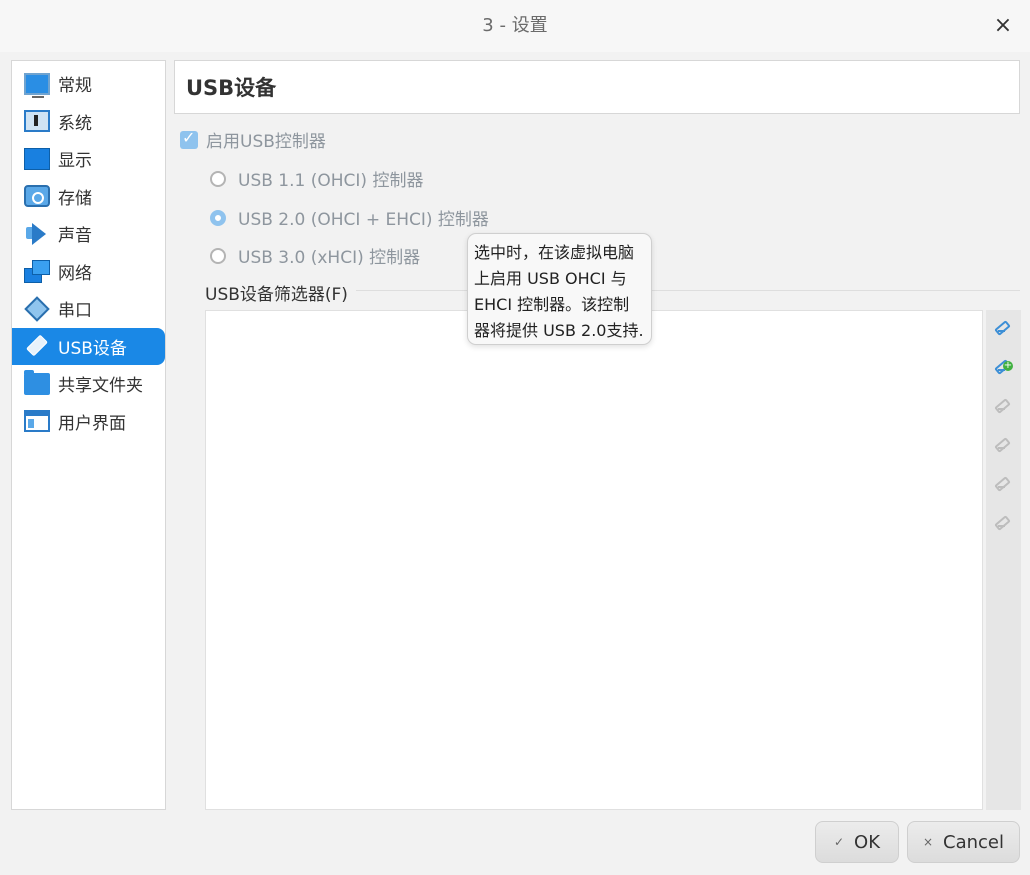 This screenshot has width=1030, height=875. Describe the element at coordinates (974, 842) in the screenshot. I see `cancel-label: Cancel` at that location.